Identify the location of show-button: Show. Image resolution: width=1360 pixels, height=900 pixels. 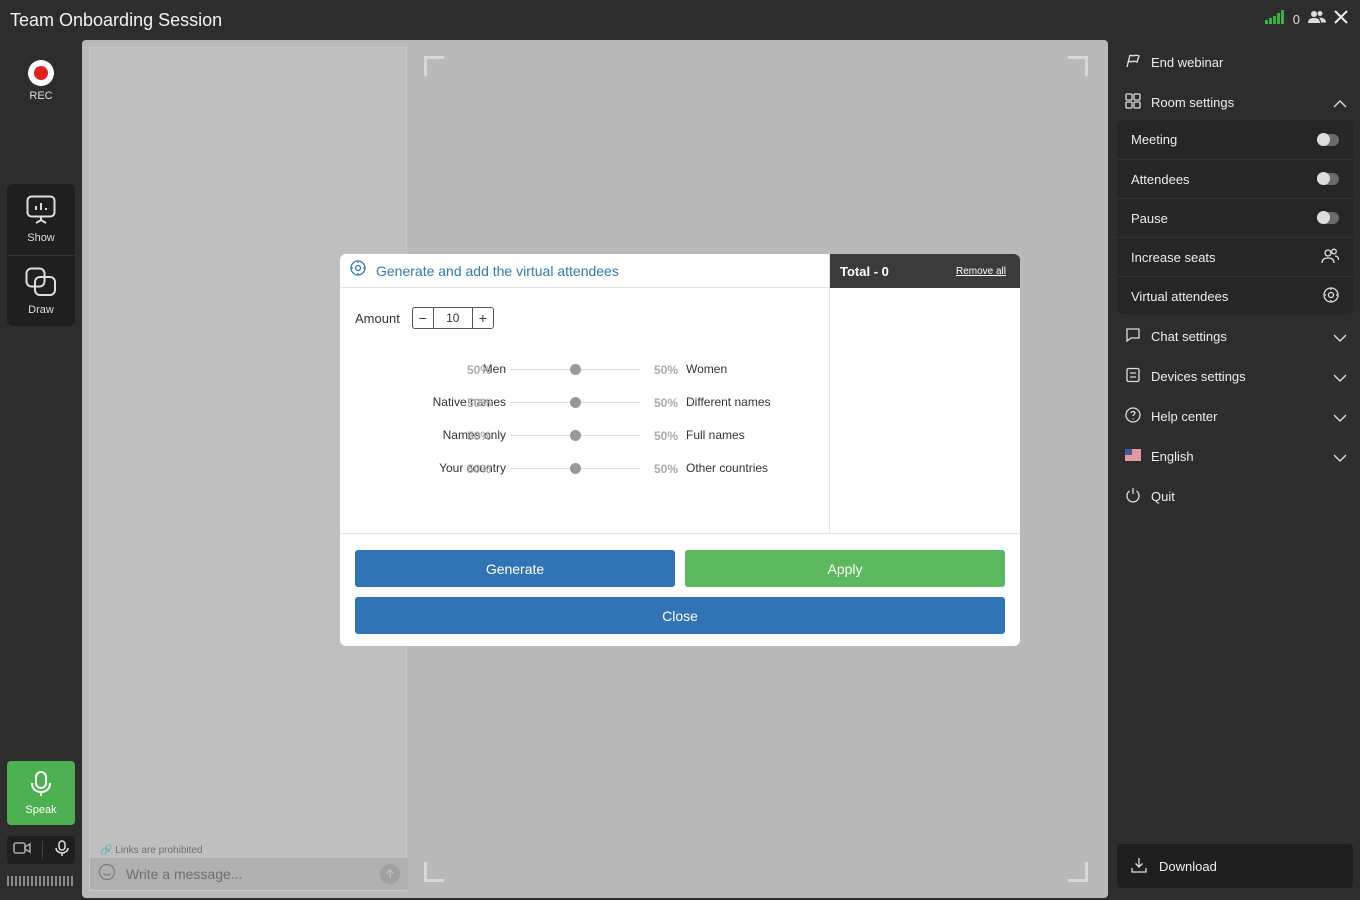
(41, 219).